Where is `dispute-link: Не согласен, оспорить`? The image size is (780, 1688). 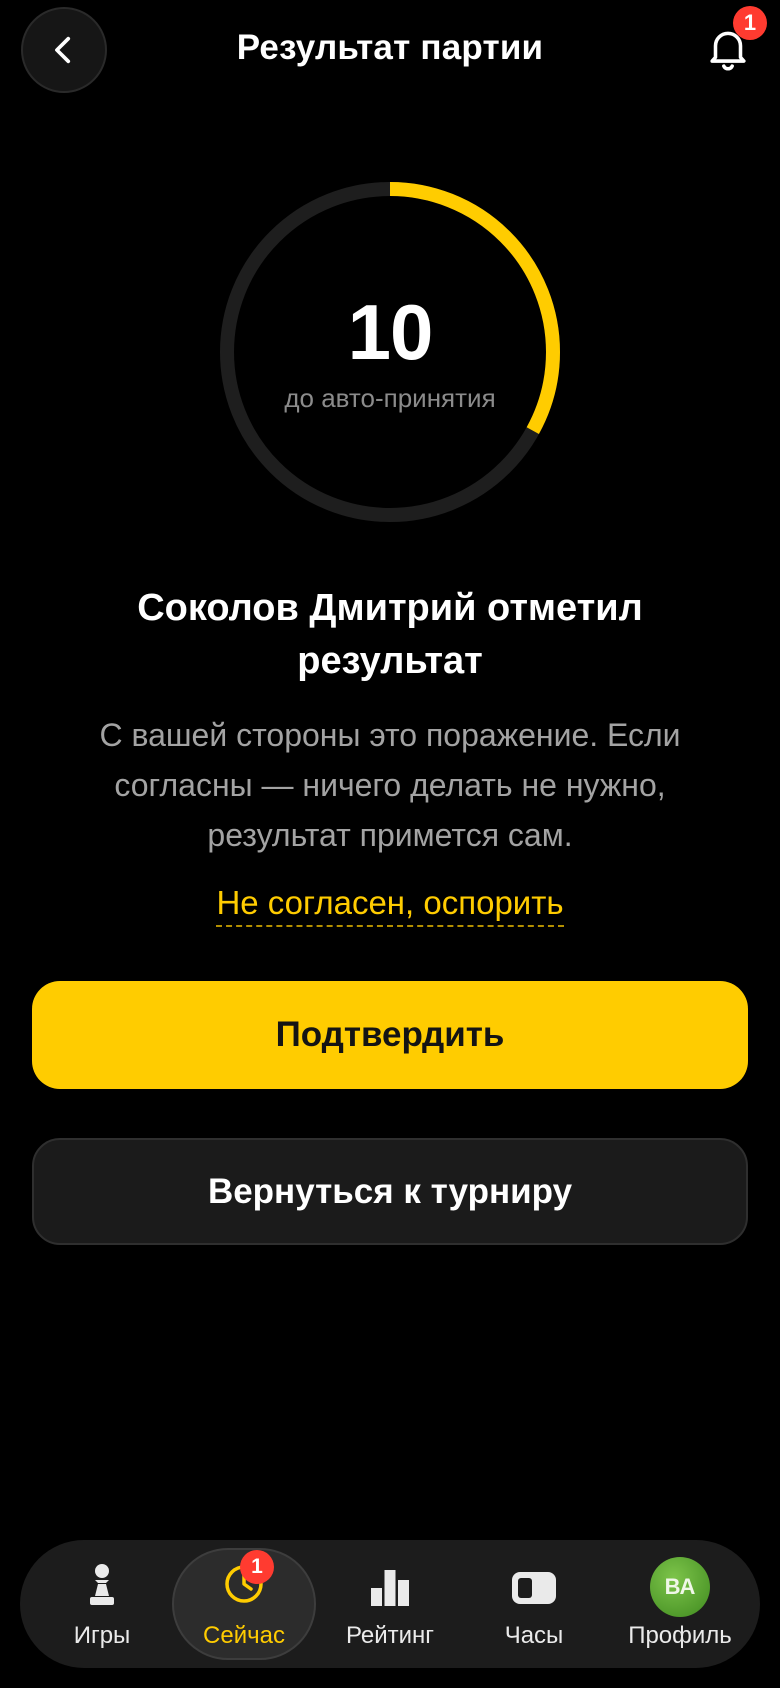 dispute-link: Не согласен, оспорить is located at coordinates (390, 905).